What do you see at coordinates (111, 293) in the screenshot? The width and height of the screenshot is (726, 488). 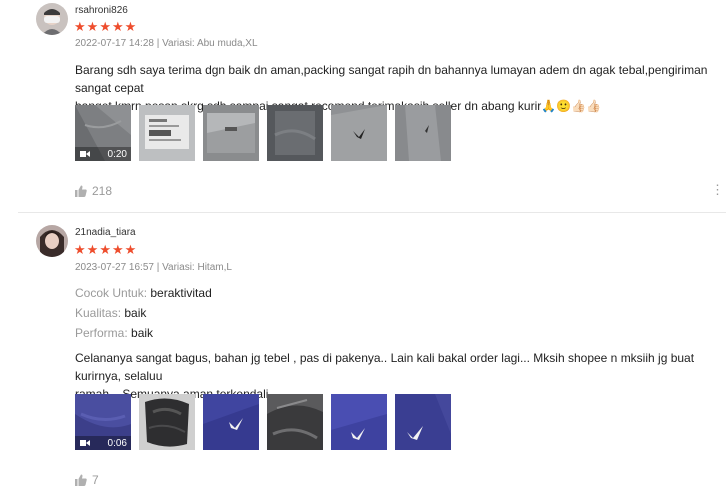 I see `attribute-label: Cocok Untuk:` at bounding box center [111, 293].